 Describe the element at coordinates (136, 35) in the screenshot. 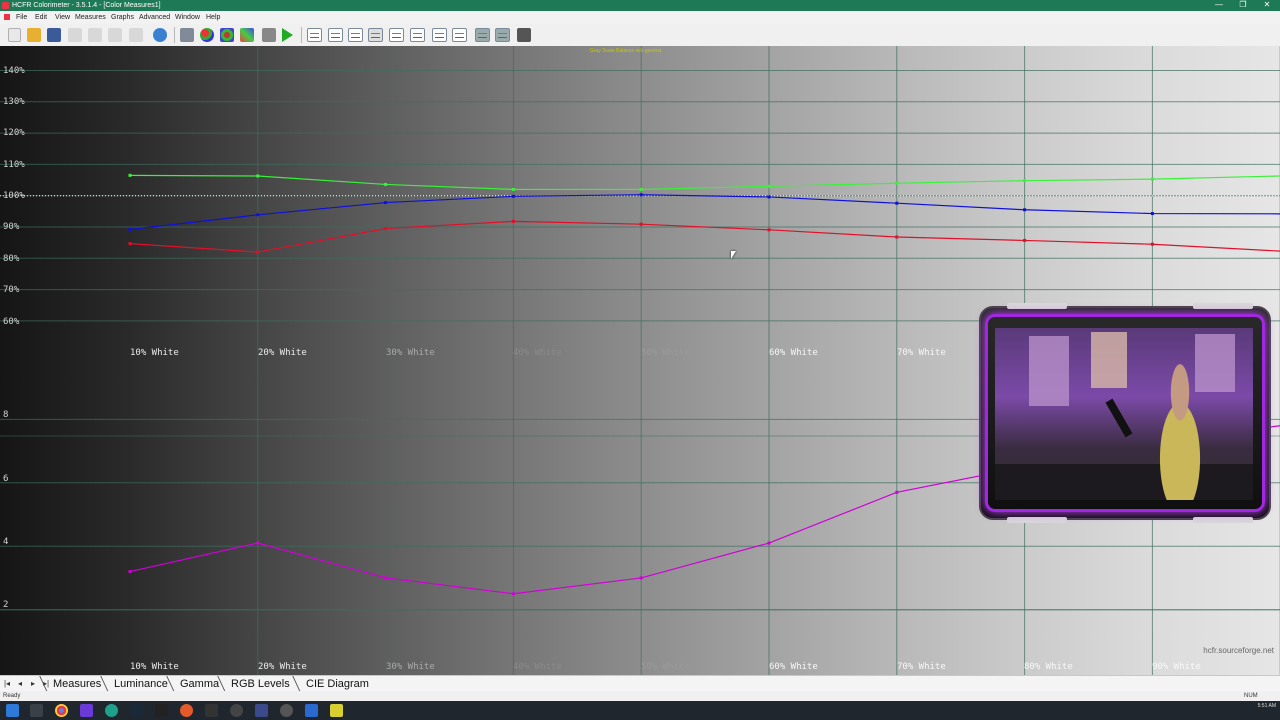

I see `print-icon` at that location.